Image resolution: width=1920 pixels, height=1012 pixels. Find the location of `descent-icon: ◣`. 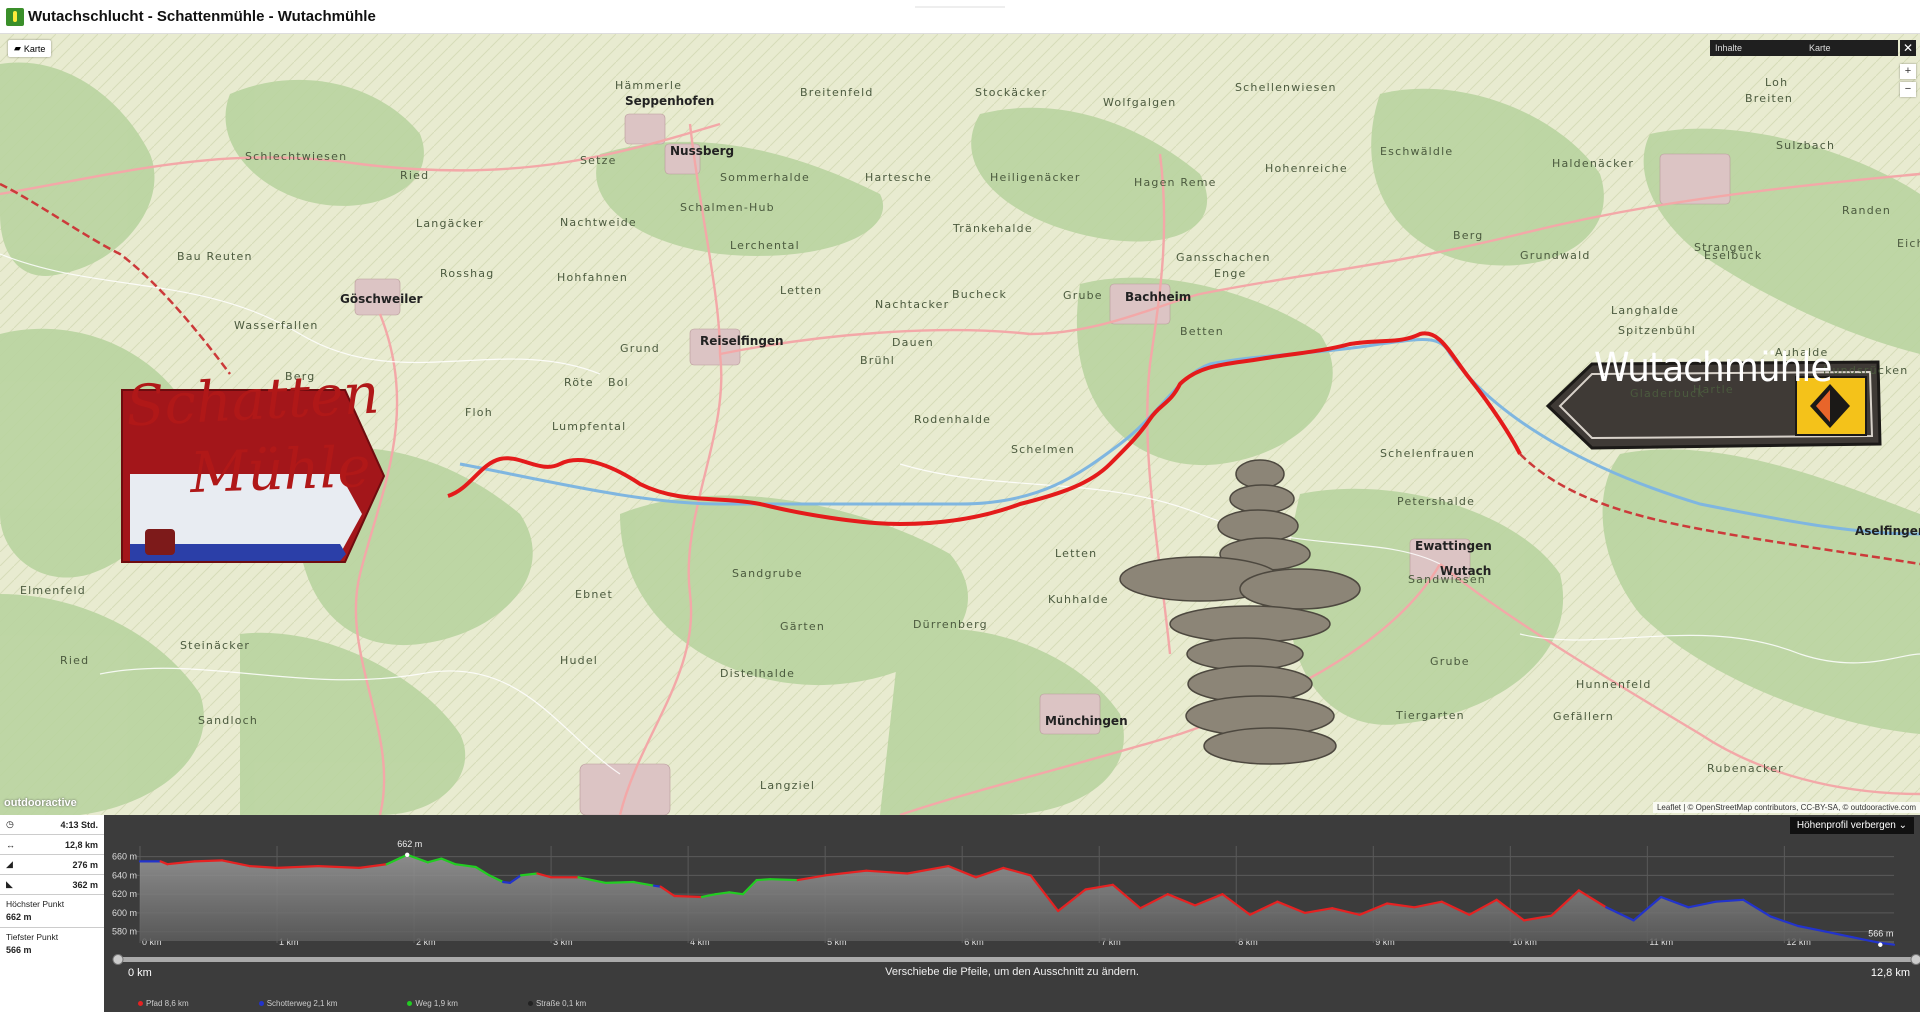

descent-icon: ◣ is located at coordinates (9, 884).